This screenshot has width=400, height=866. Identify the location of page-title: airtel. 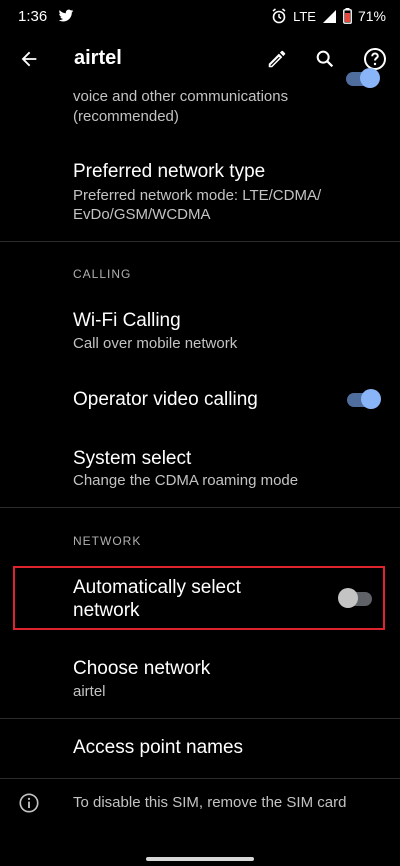
(98, 58).